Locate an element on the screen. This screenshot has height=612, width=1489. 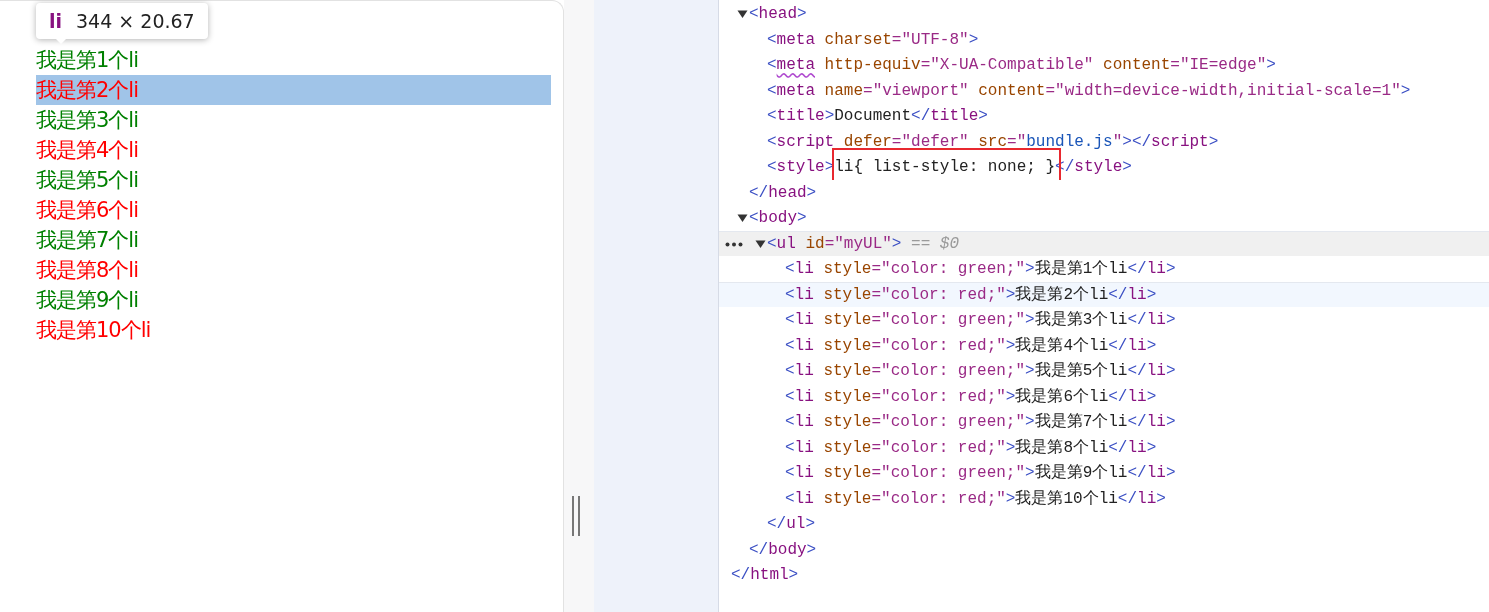
code-line: </ul> is located at coordinates (791, 524).